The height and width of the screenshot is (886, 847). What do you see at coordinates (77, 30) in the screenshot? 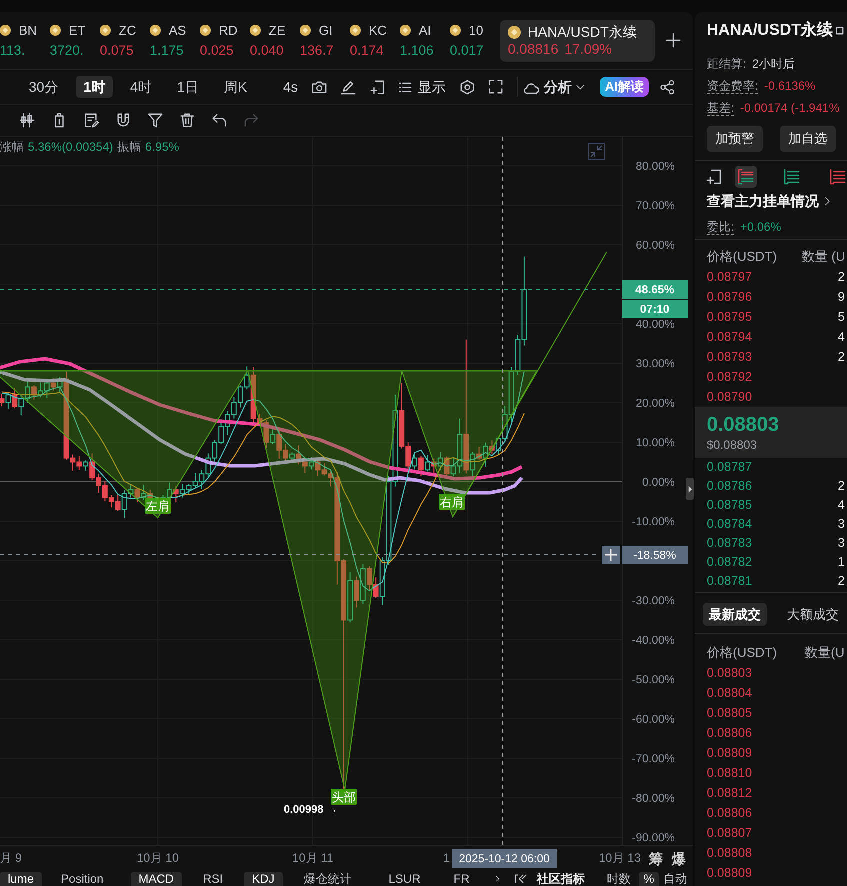
I see `ticker-symbol: ET` at bounding box center [77, 30].